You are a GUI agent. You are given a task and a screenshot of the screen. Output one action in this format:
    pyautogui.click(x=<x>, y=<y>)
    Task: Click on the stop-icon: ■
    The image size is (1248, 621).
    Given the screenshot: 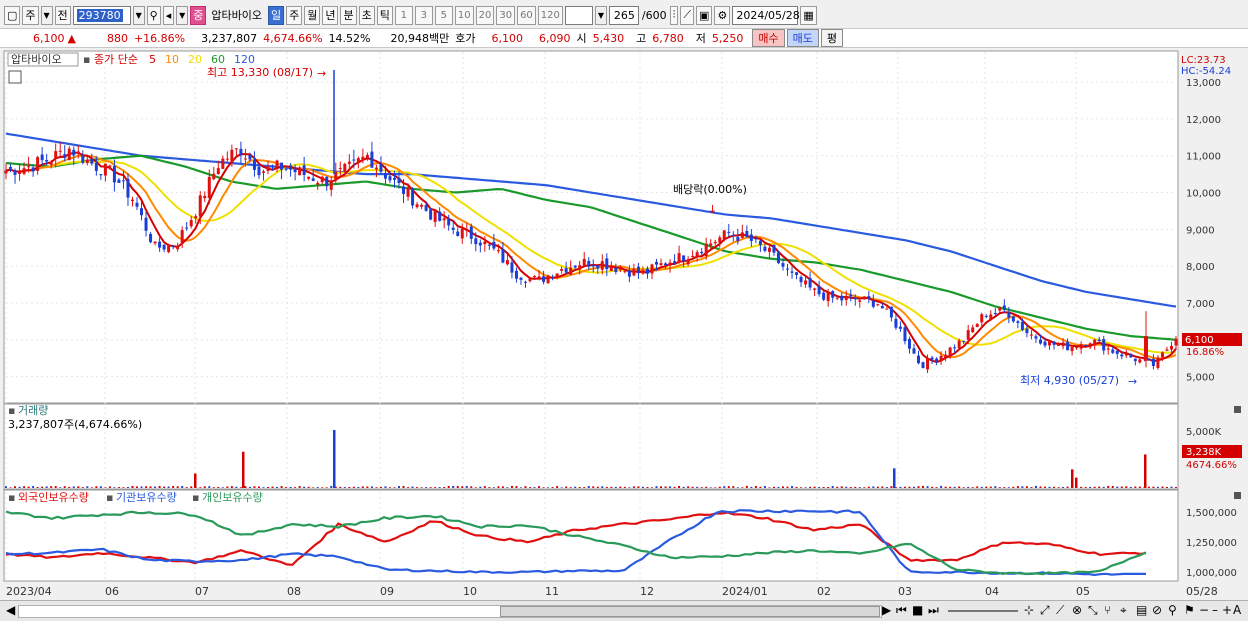 What is the action you would take?
    pyautogui.click(x=917, y=610)
    